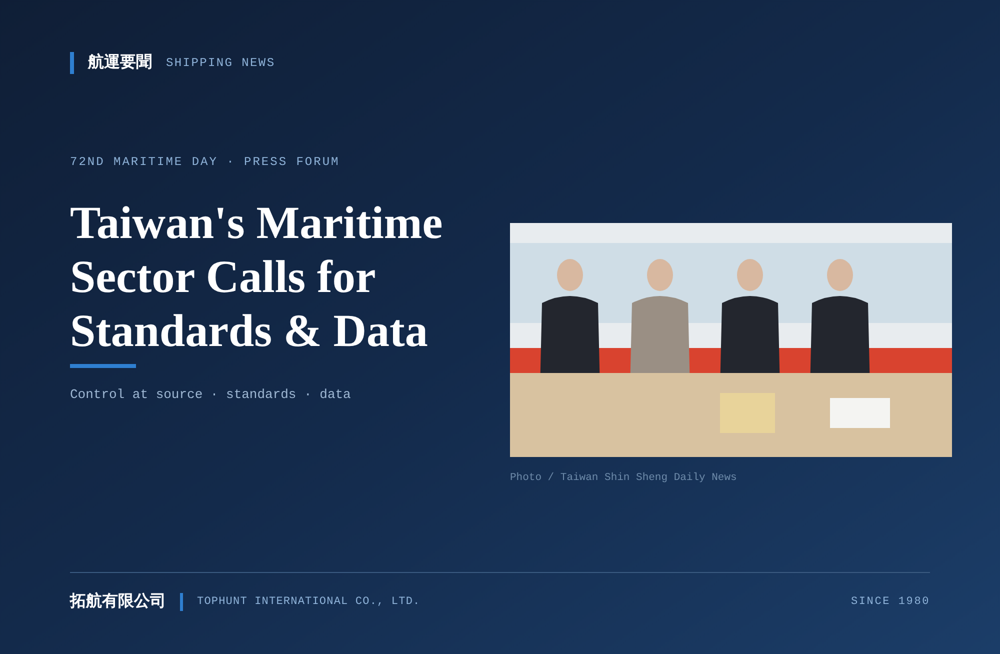 The height and width of the screenshot is (654, 1000). I want to click on photo-caption: Photo / Taiwan Shin Sheng Daily News, so click(624, 478).